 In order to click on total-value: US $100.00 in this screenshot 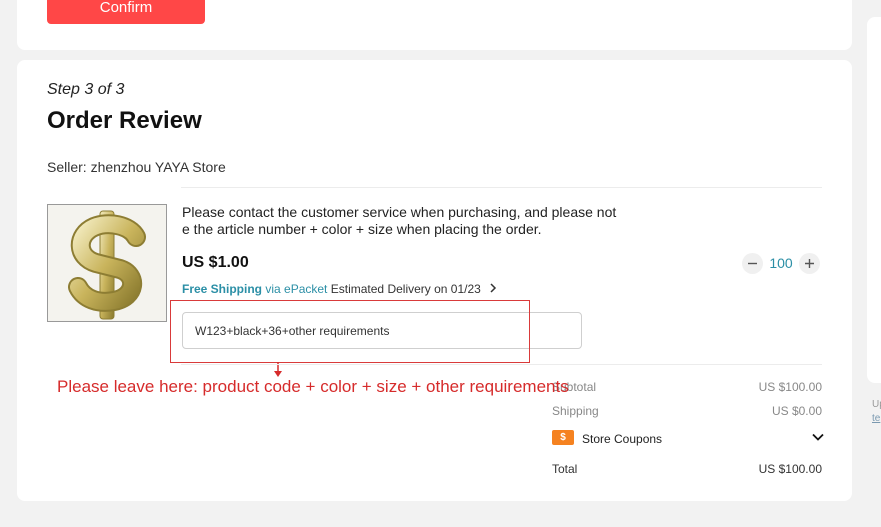, I will do `click(790, 469)`.